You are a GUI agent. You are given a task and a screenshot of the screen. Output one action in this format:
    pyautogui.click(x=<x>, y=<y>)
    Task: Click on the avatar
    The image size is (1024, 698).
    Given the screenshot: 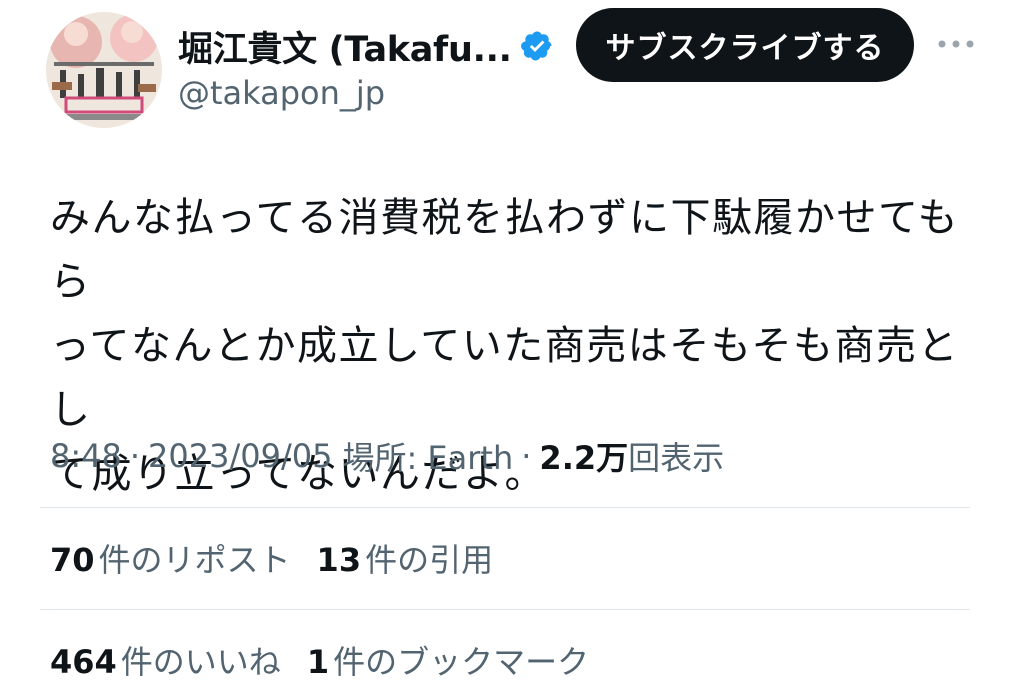 What is the action you would take?
    pyautogui.click(x=104, y=70)
    